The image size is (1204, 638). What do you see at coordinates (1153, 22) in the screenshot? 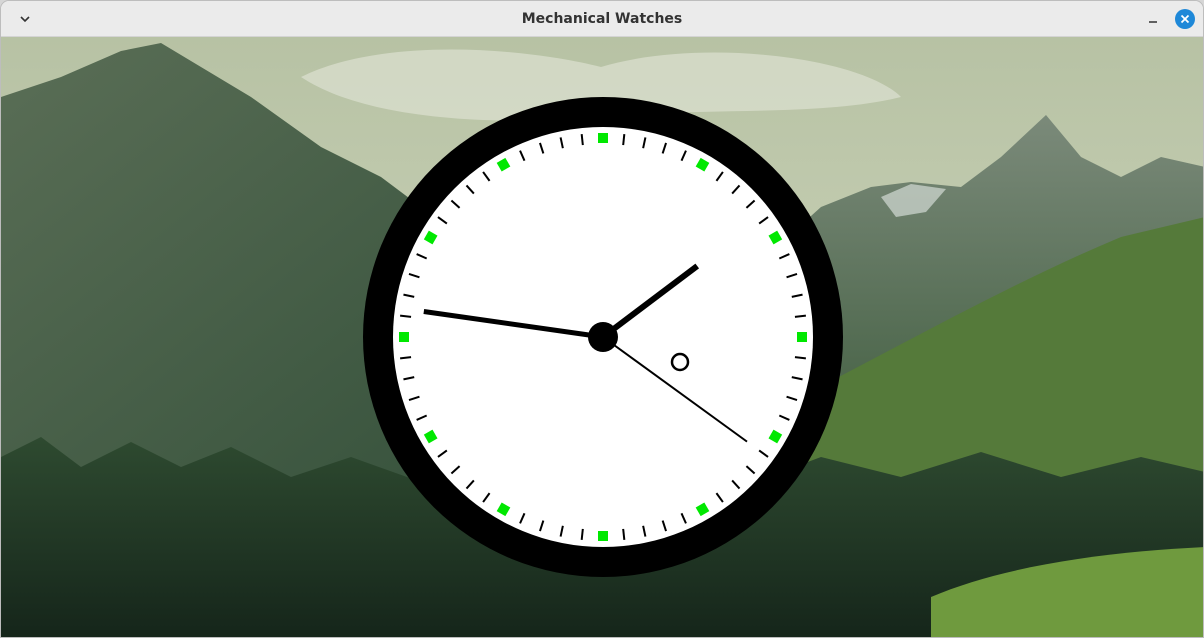
I see `minimize-icon` at bounding box center [1153, 22].